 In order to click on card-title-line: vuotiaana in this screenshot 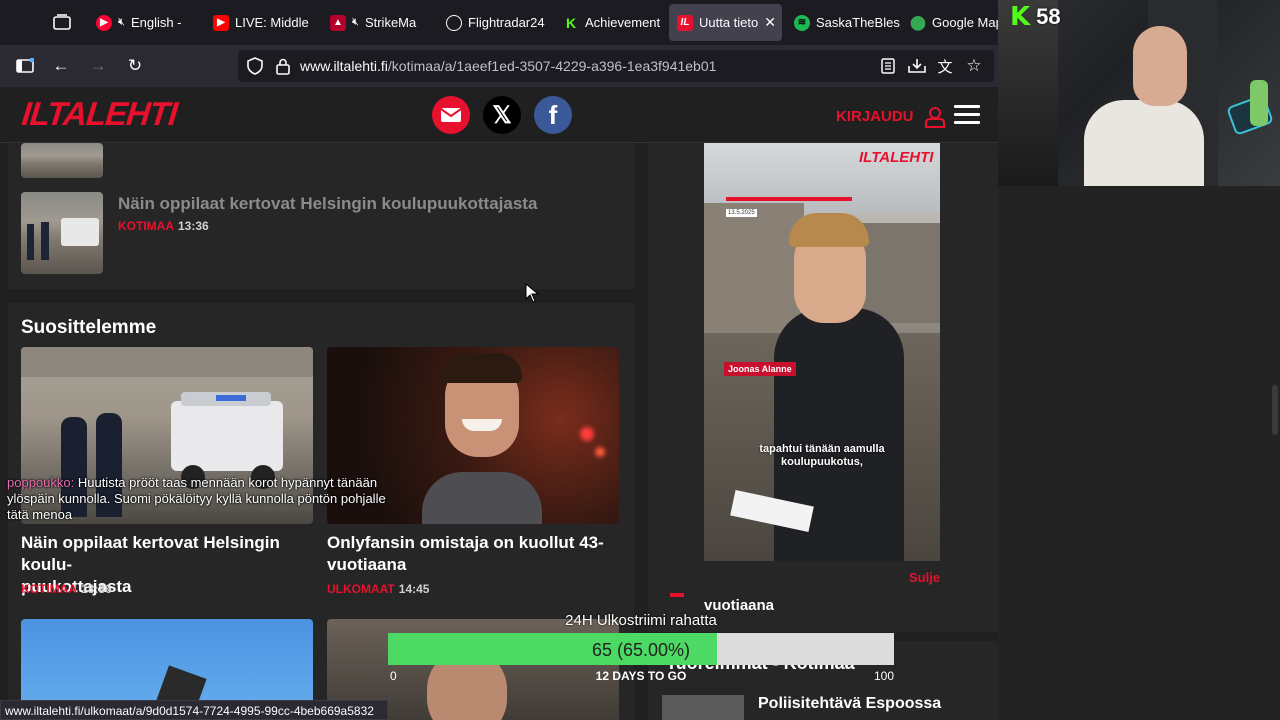, I will do `click(367, 564)`.